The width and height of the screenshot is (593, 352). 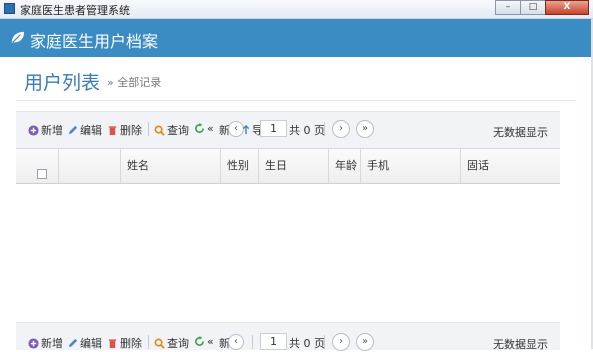 What do you see at coordinates (293, 166) in the screenshot?
I see `column-header-birthday: 生日` at bounding box center [293, 166].